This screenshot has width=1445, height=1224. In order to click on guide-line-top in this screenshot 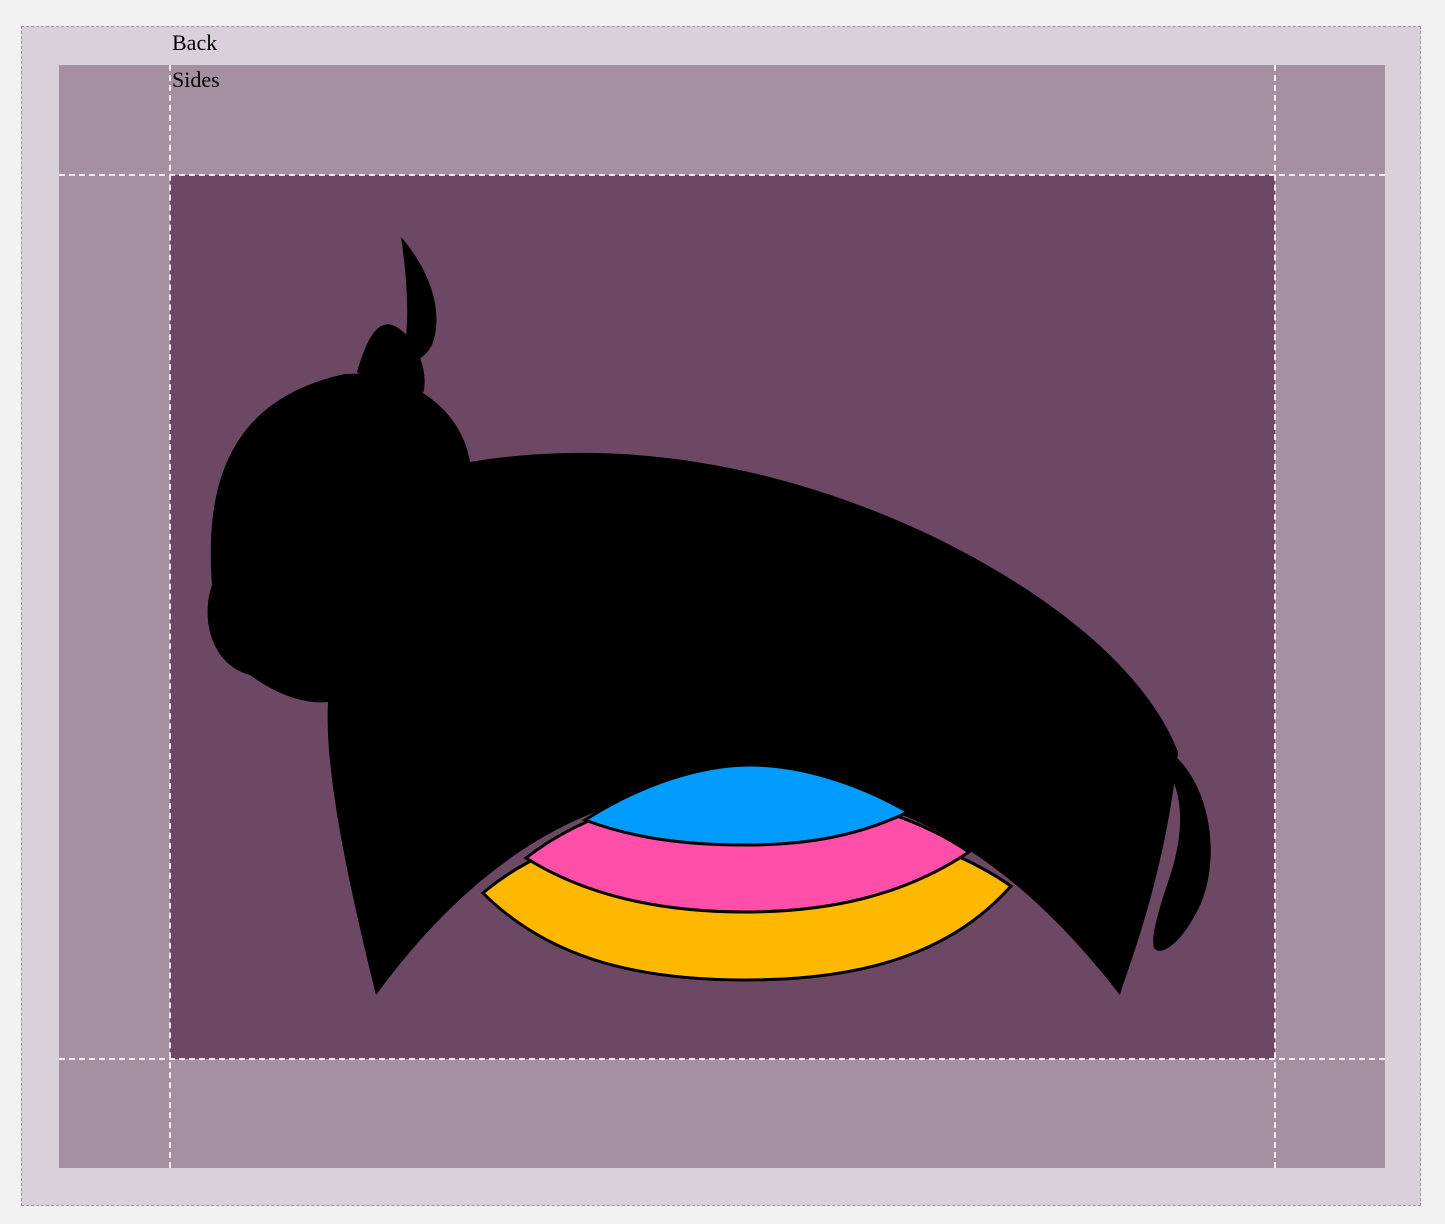, I will do `click(722, 175)`.